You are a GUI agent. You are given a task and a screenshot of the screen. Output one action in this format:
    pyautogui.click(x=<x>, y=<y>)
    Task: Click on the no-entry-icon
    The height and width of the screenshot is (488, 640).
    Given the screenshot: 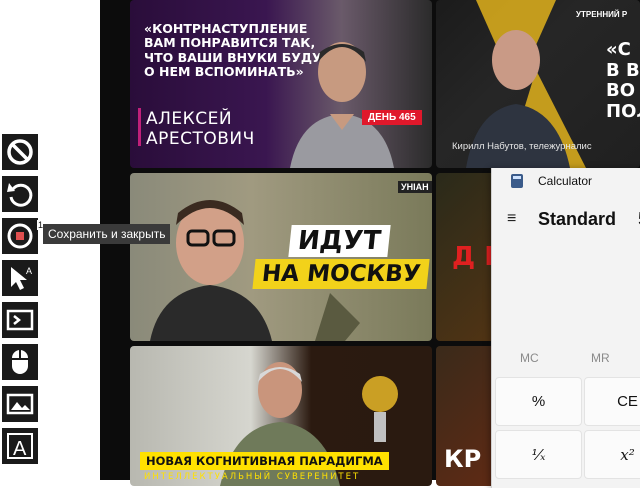 What is the action you would take?
    pyautogui.click(x=20, y=152)
    